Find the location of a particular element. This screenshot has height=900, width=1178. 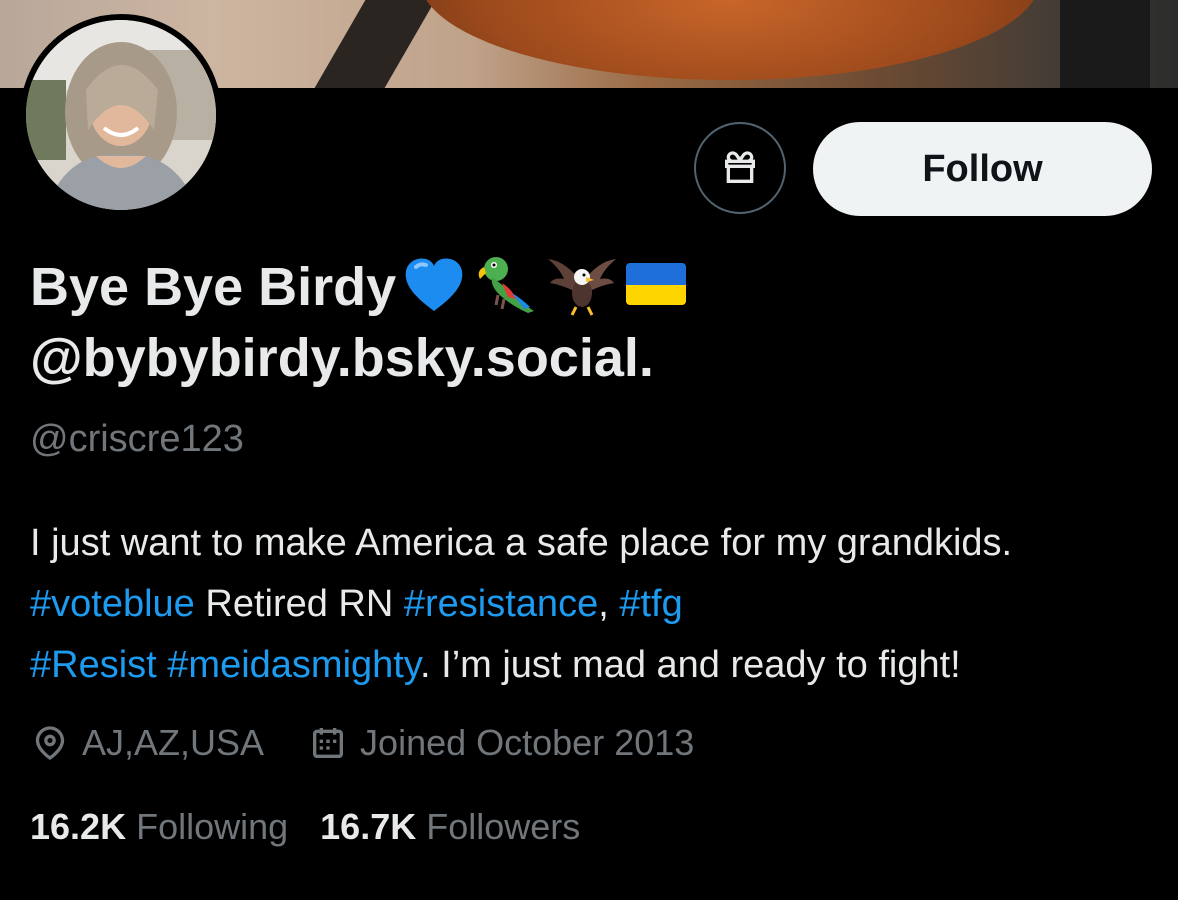

hashtag-link: #tfg is located at coordinates (650, 604).